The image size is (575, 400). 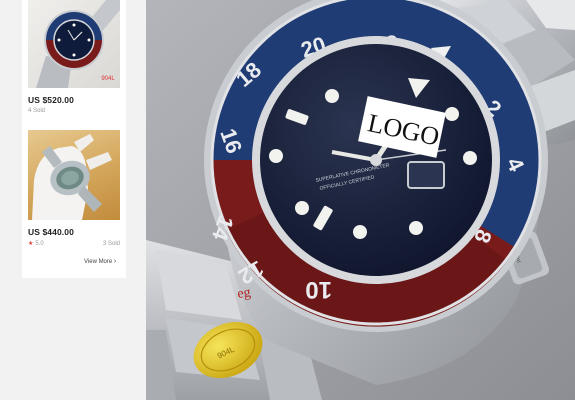 I want to click on recommended-item-sold-count: 4 Sold, so click(x=37, y=111).